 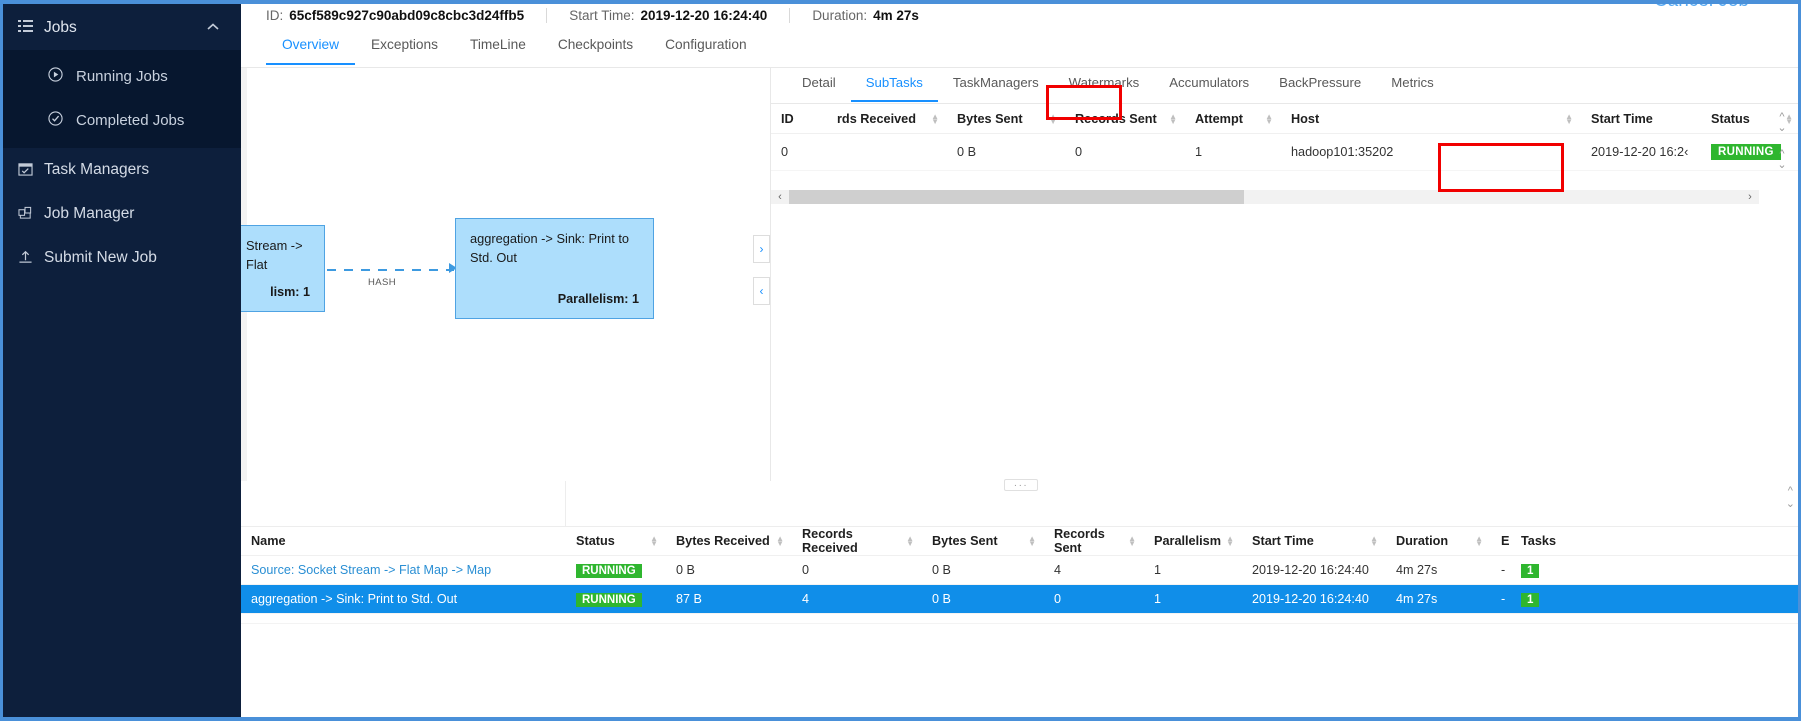 What do you see at coordinates (1314, 541) in the screenshot?
I see `vertex-col-start-time: Start Time ▲ ▼` at bounding box center [1314, 541].